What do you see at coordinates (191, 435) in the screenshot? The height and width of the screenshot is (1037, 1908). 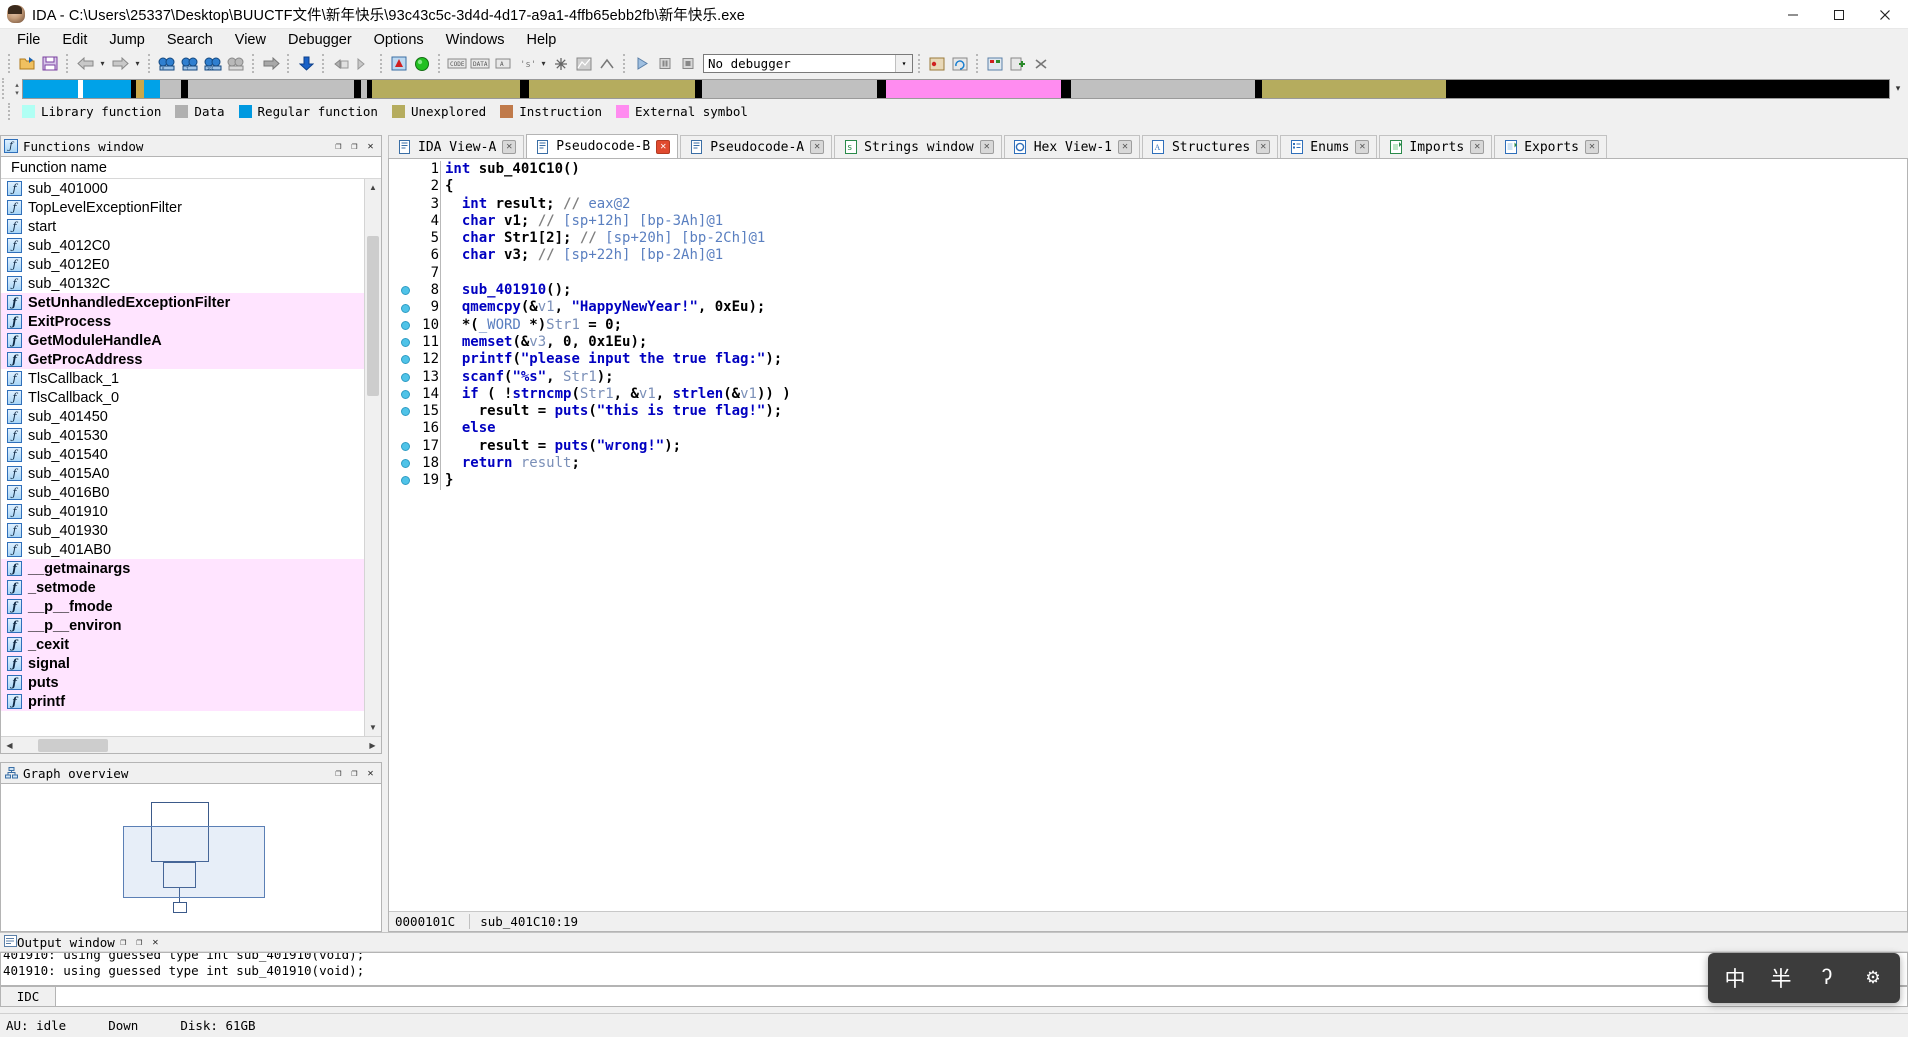 I see `function-list-item: ƒ sub_401530` at bounding box center [191, 435].